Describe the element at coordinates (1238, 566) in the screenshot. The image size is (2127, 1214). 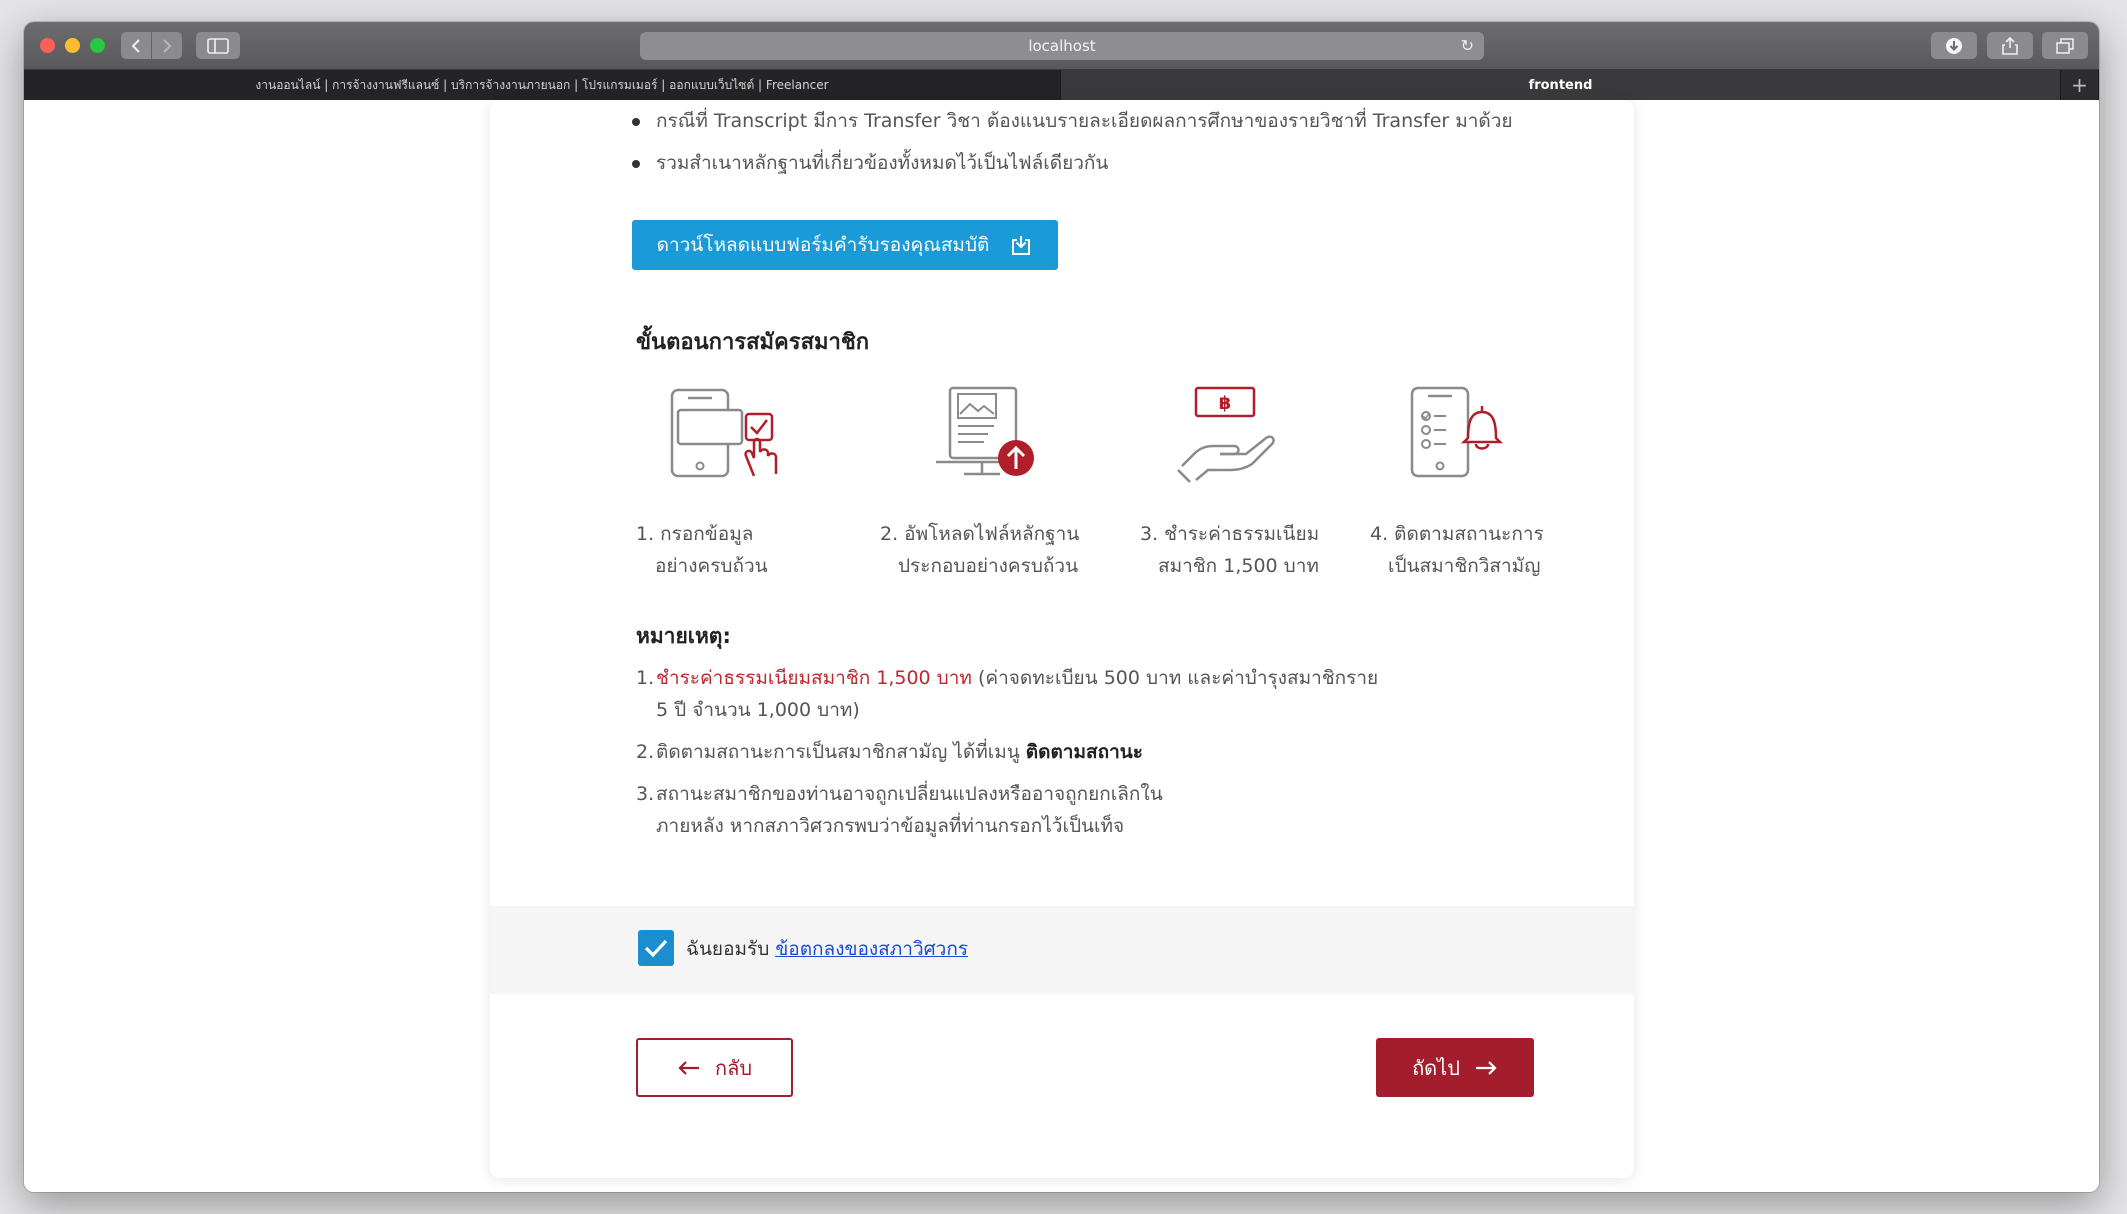
I see `step-label-line2: สมาชิก 1,500 บาท` at that location.